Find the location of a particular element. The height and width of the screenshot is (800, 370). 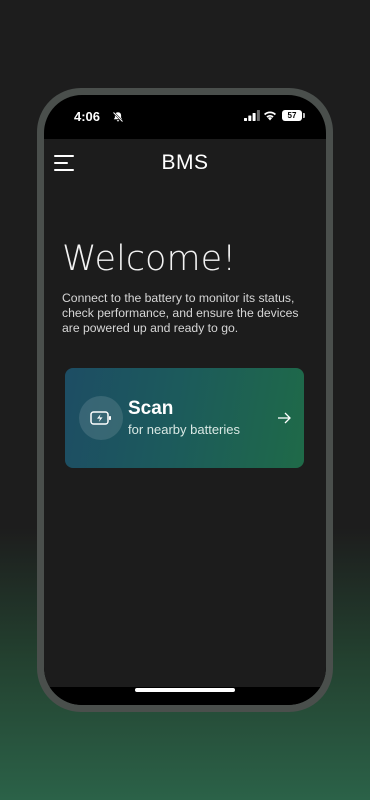

wifi-icon is located at coordinates (270, 116).